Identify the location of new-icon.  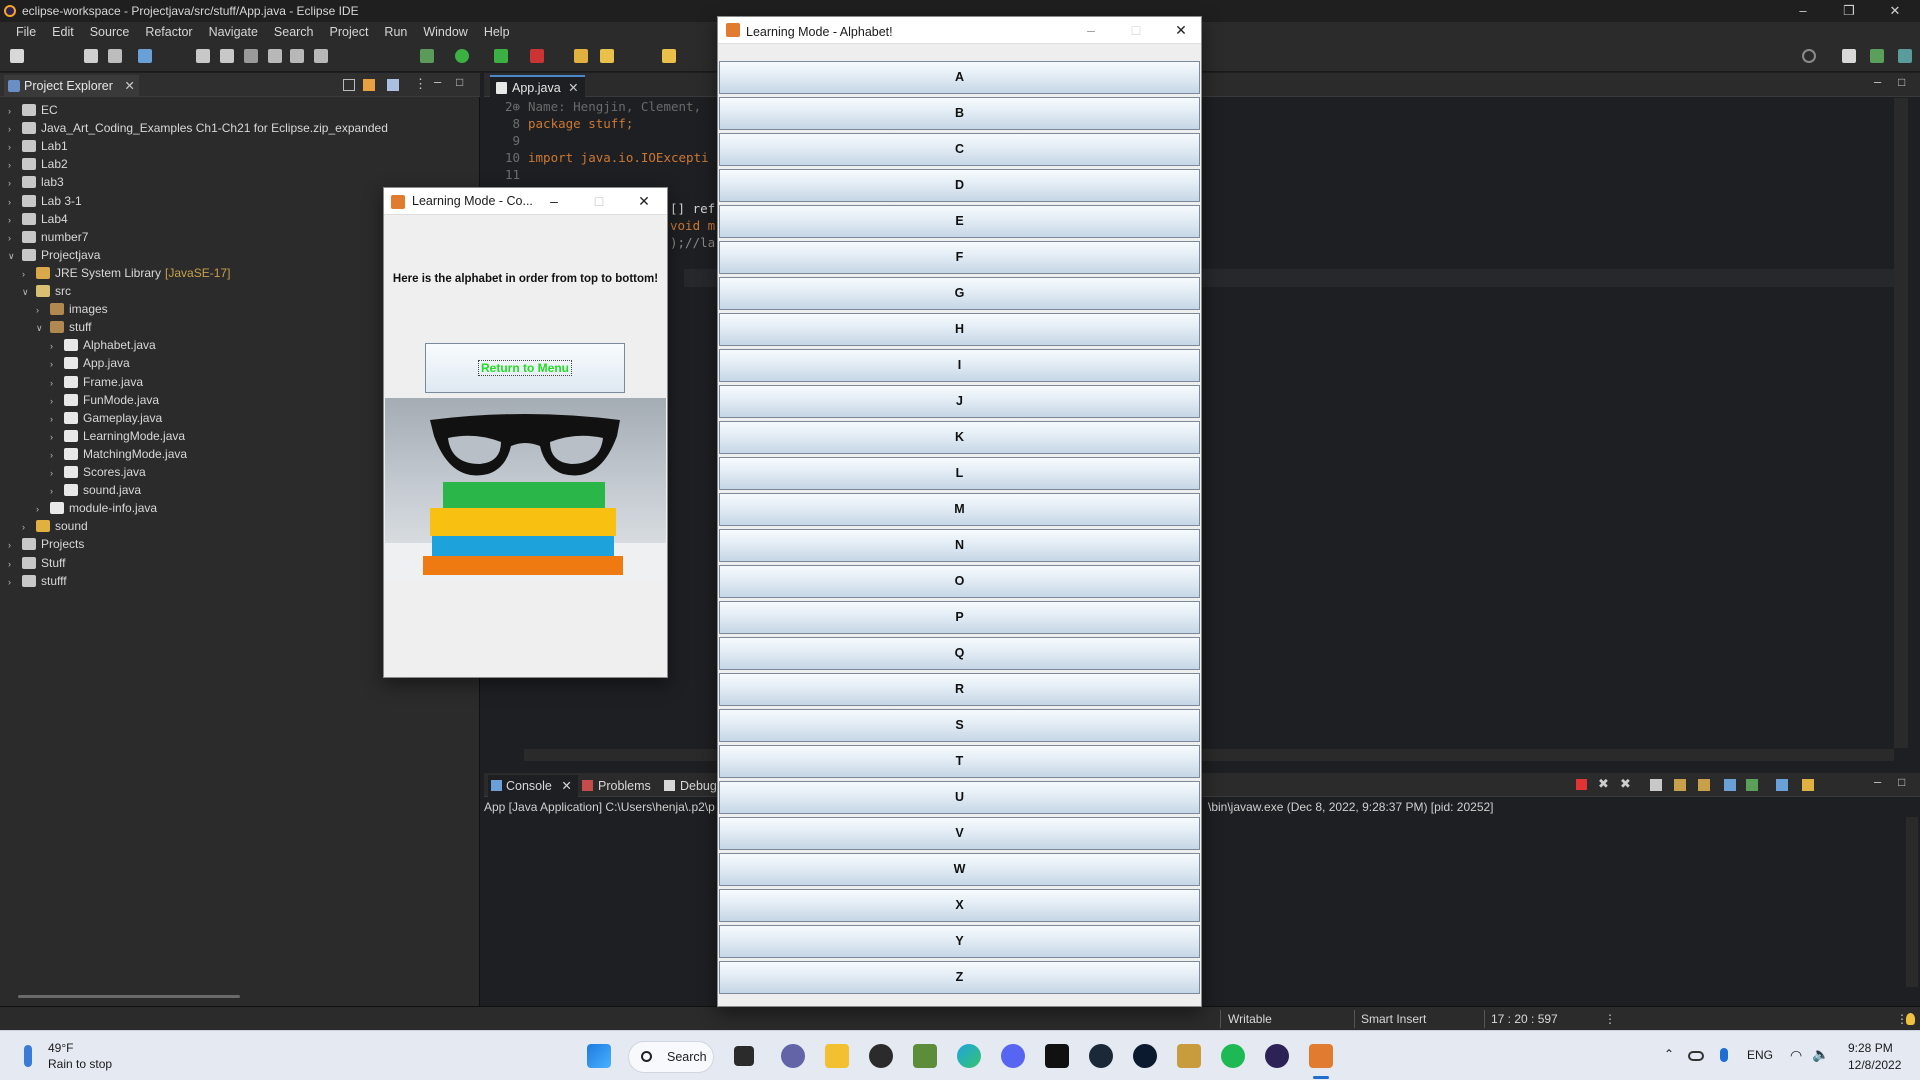
(17, 56).